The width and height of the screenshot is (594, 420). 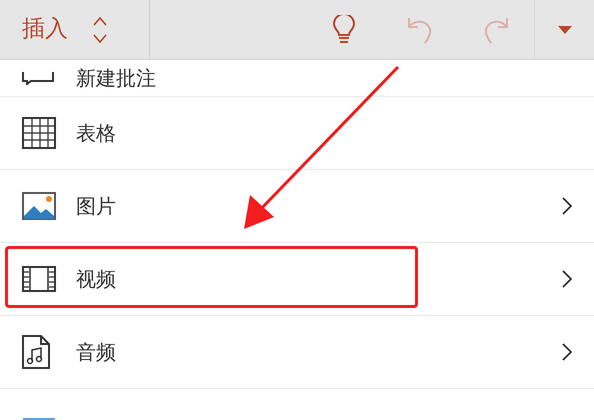 I want to click on table-icon, so click(x=39, y=133).